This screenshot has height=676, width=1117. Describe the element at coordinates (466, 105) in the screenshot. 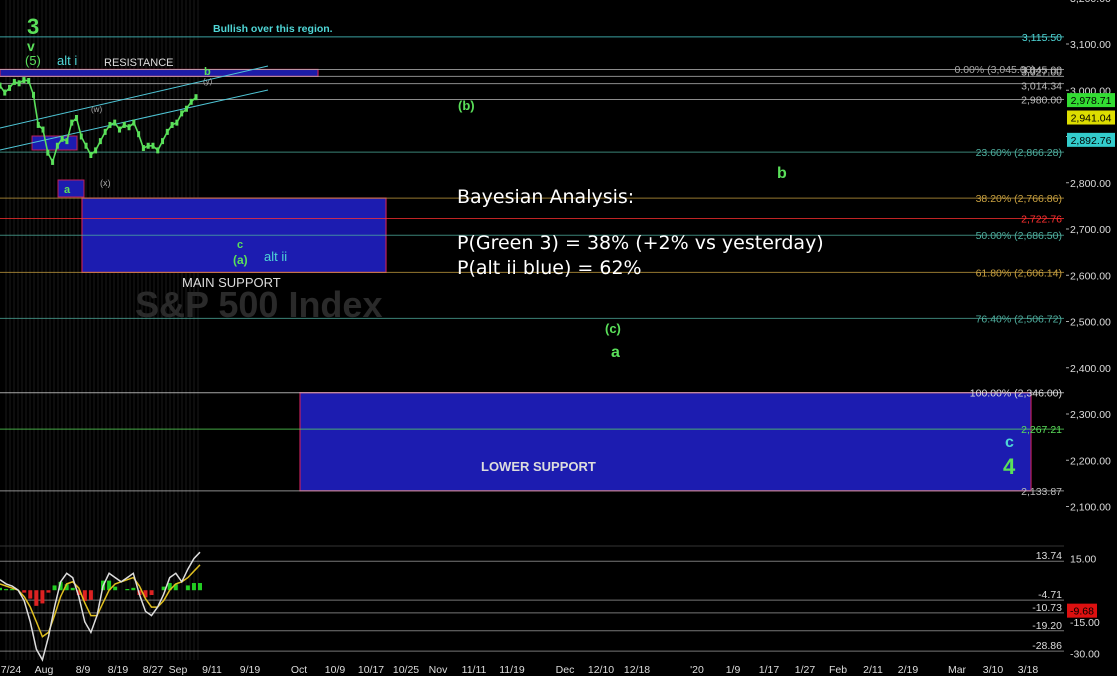

I see `wave-b-paren-label: (b)` at that location.